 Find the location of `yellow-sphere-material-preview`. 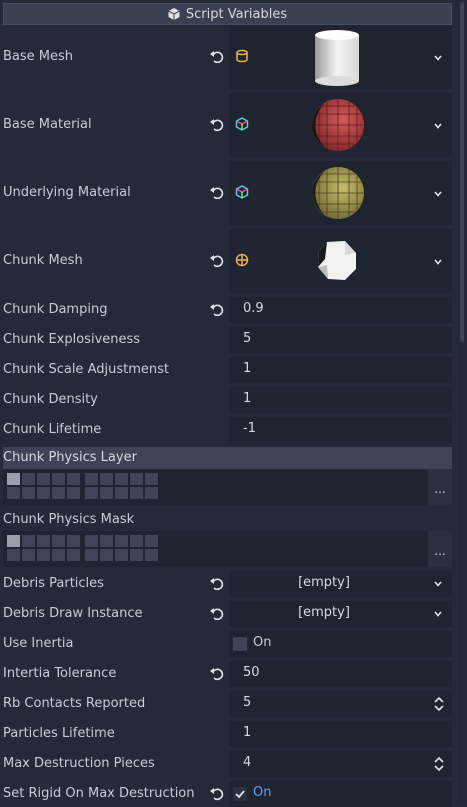

yellow-sphere-material-preview is located at coordinates (338, 193).